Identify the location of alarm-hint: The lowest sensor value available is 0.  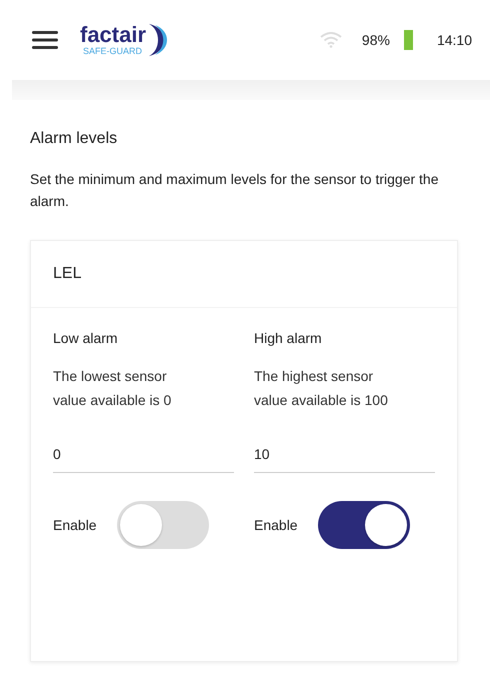
(112, 388).